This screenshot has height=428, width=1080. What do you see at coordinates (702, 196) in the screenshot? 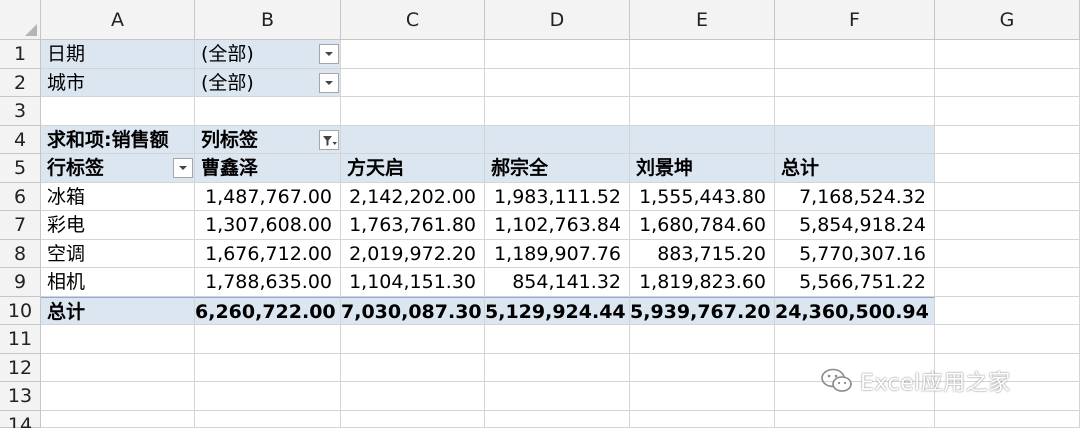
I see `pivot-value-cell: 1,555,443.80` at bounding box center [702, 196].